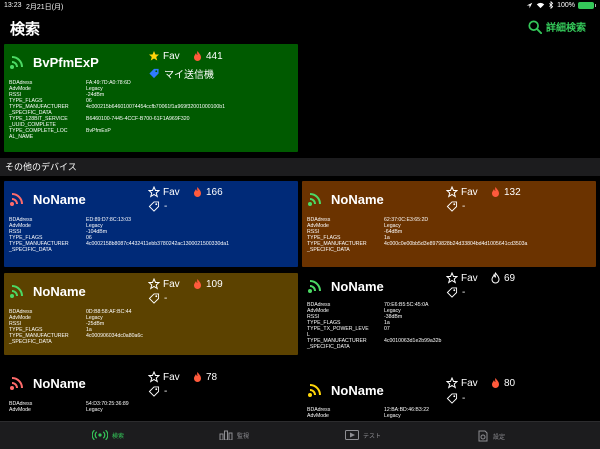 This screenshot has width=600, height=449. I want to click on nav-bar: 検索 詳細検索, so click(300, 26).